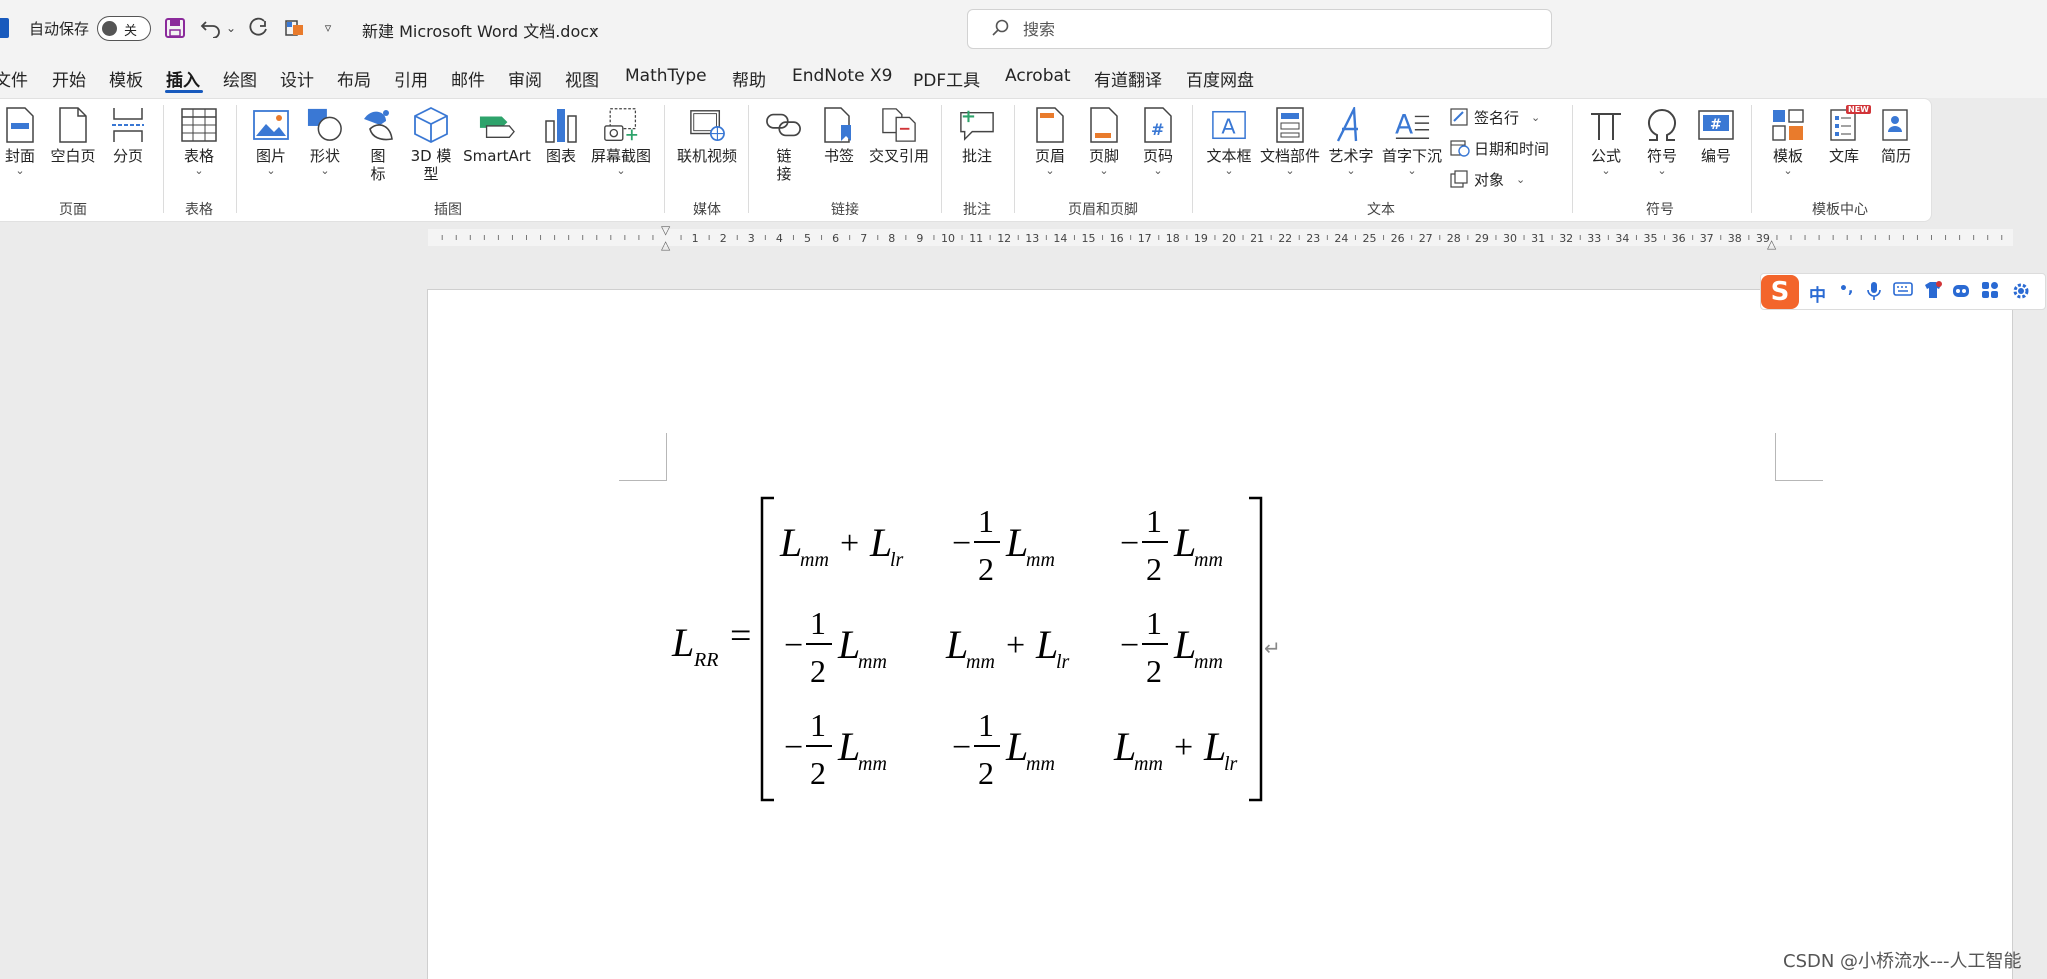 The image size is (2047, 979). I want to click on table-icon, so click(199, 125).